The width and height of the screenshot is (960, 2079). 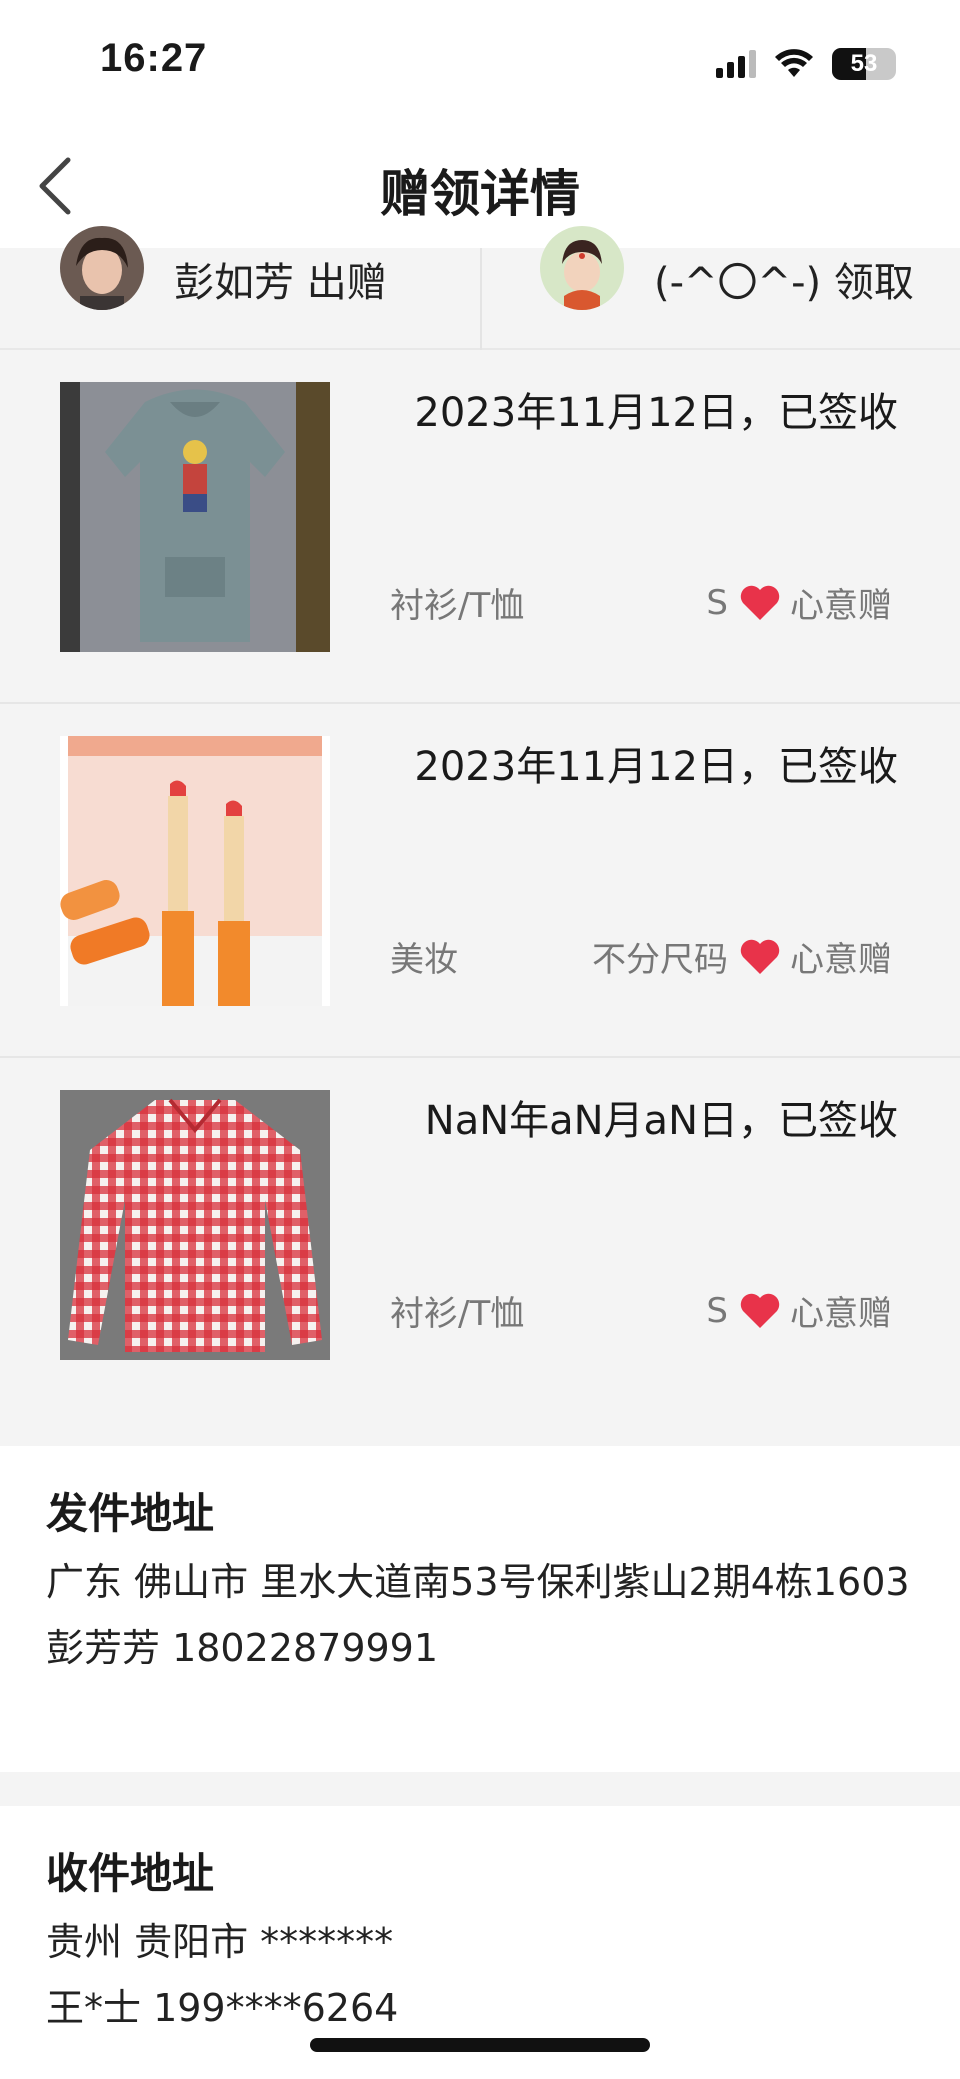 What do you see at coordinates (784, 283) in the screenshot?
I see `receiver-name: (-^〇^-) 领取` at bounding box center [784, 283].